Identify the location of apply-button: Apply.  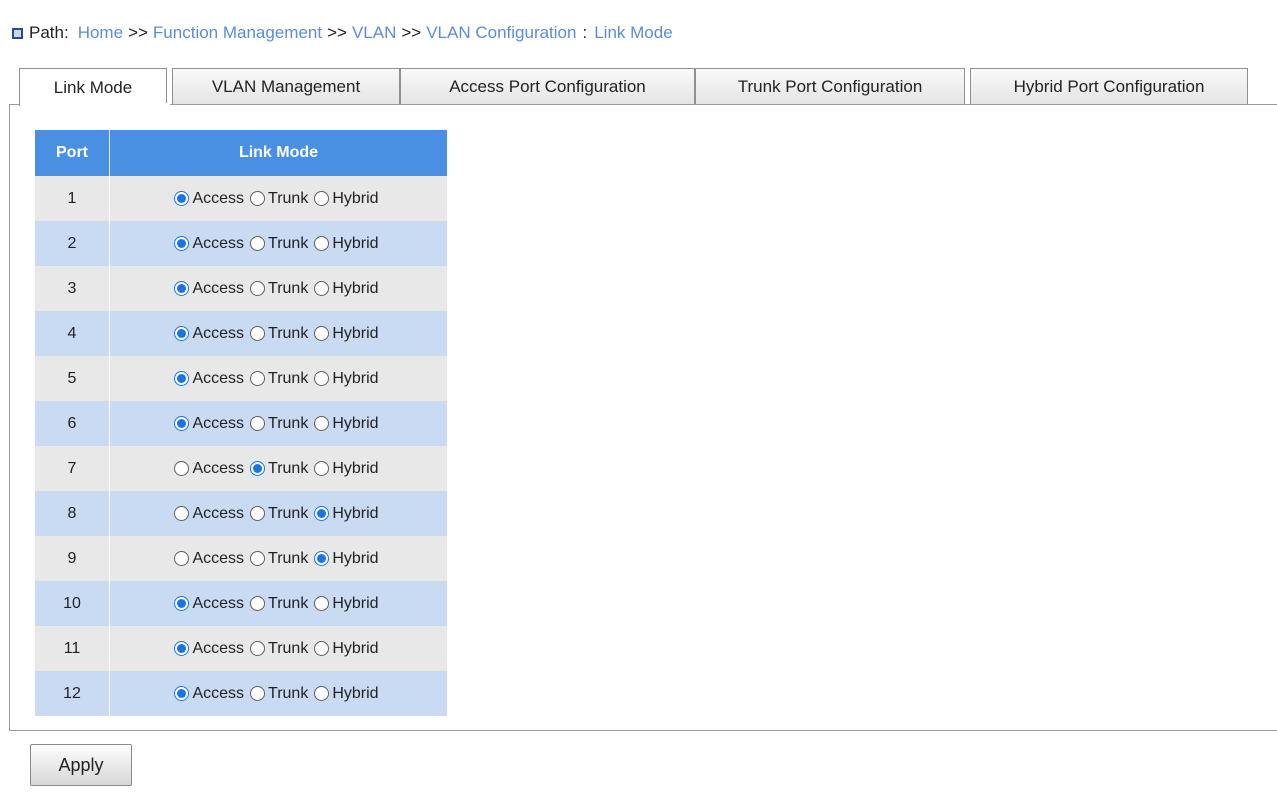
(81, 765).